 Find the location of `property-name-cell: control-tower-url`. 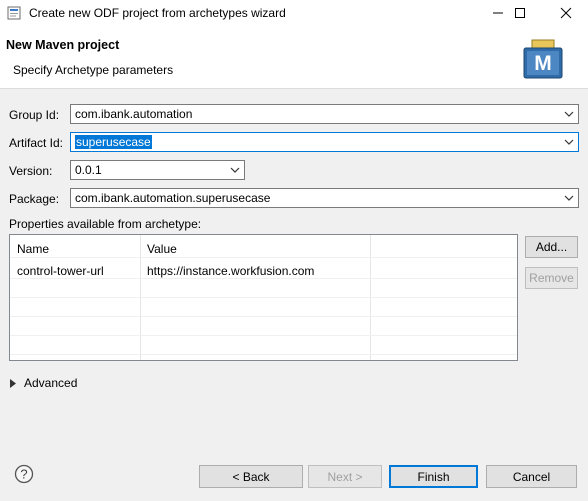

property-name-cell: control-tower-url is located at coordinates (60, 271).